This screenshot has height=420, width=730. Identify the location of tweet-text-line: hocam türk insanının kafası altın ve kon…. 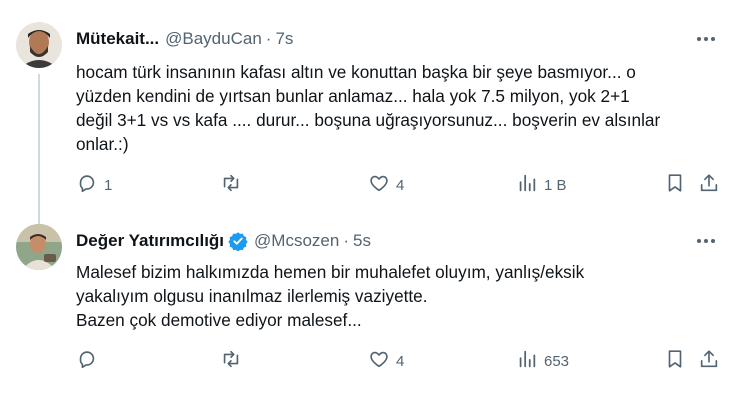
(356, 72).